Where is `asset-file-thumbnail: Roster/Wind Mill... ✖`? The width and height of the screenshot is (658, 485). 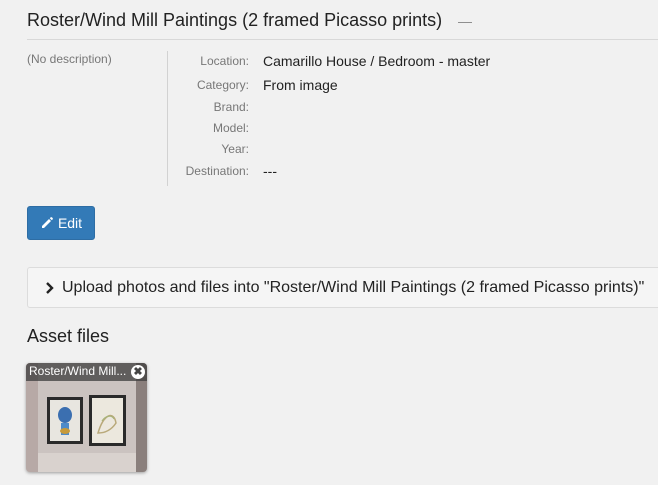 asset-file-thumbnail: Roster/Wind Mill... ✖ is located at coordinates (86, 417).